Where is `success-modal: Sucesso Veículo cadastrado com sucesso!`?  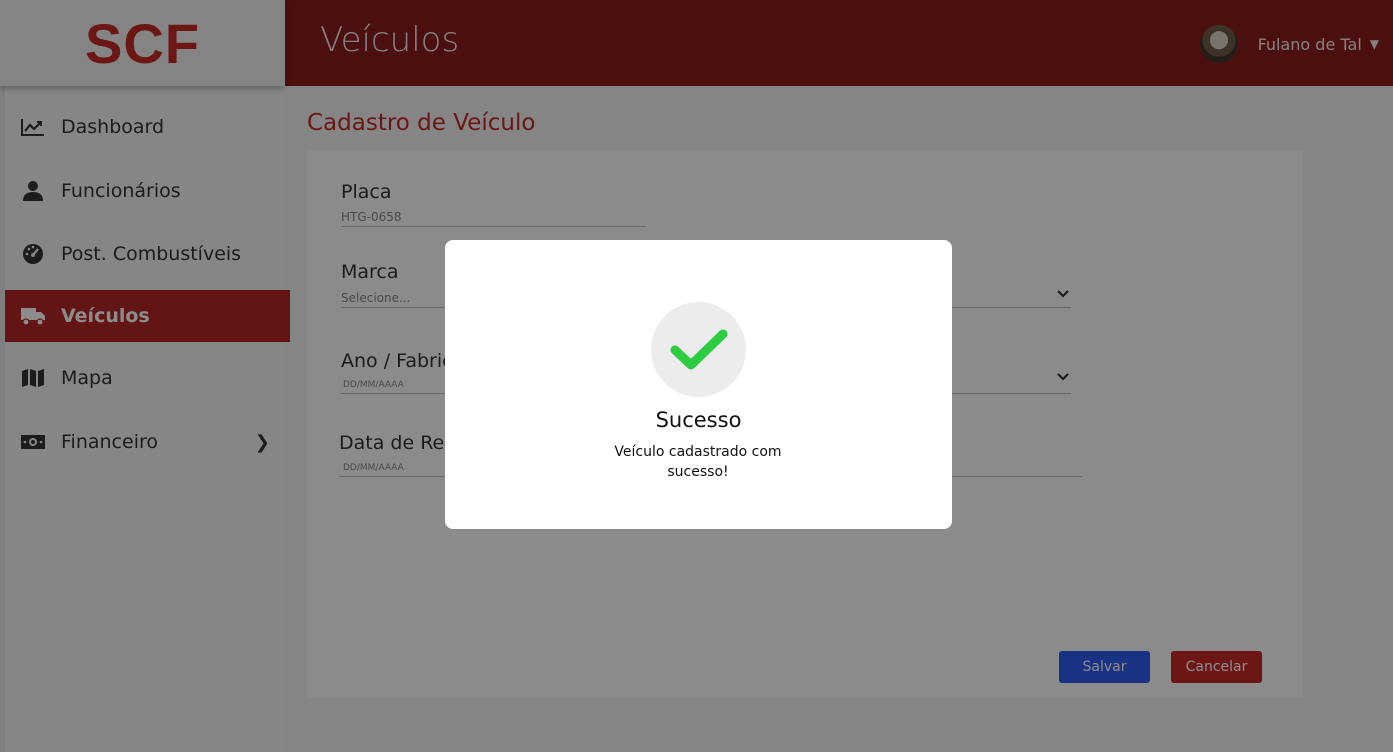
success-modal: Sucesso Veículo cadastrado com sucesso! is located at coordinates (698, 384).